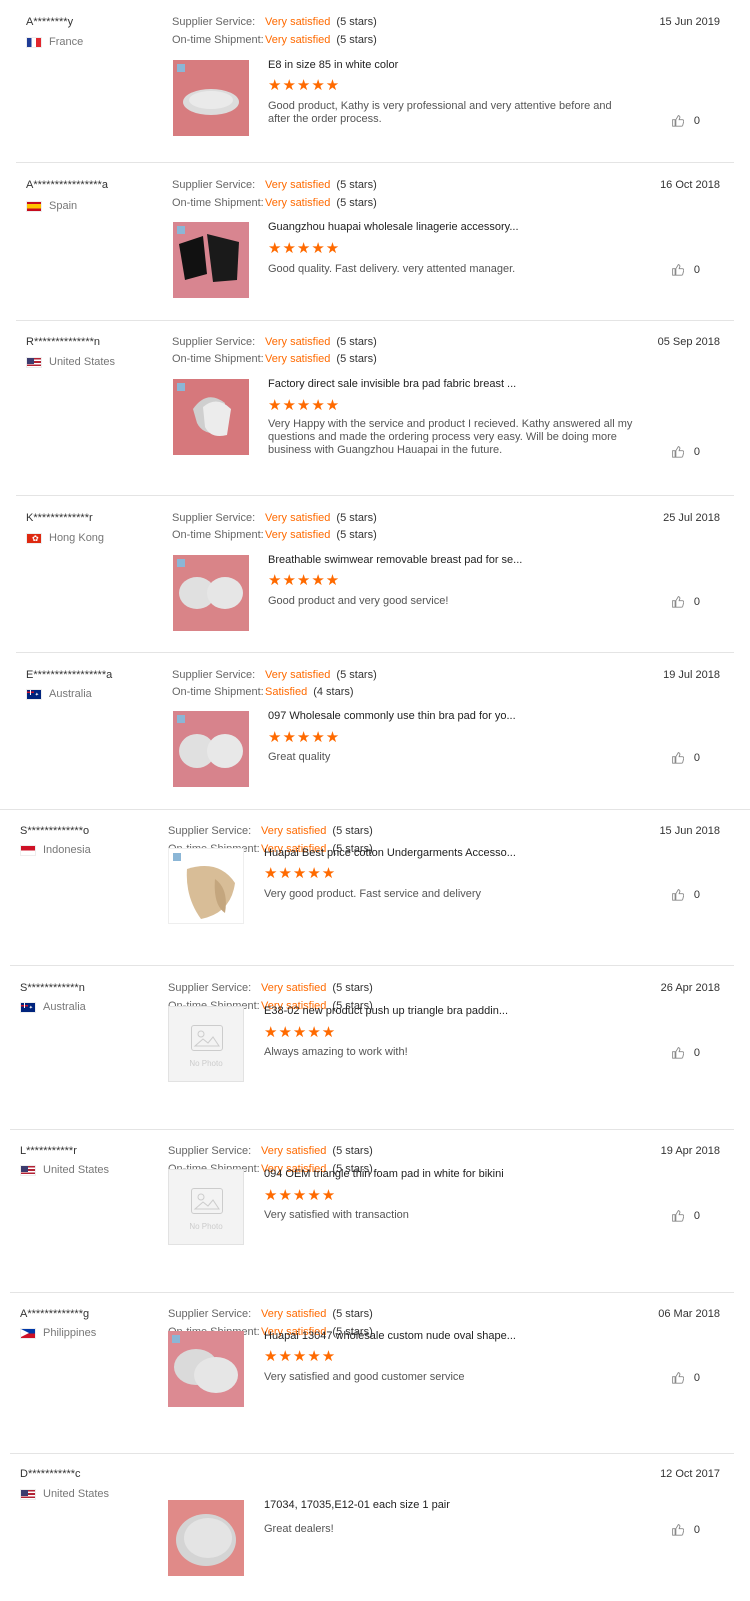 This screenshot has width=750, height=1601. What do you see at coordinates (333, 65) in the screenshot?
I see `product-name: E8 in size 85 in white color` at bounding box center [333, 65].